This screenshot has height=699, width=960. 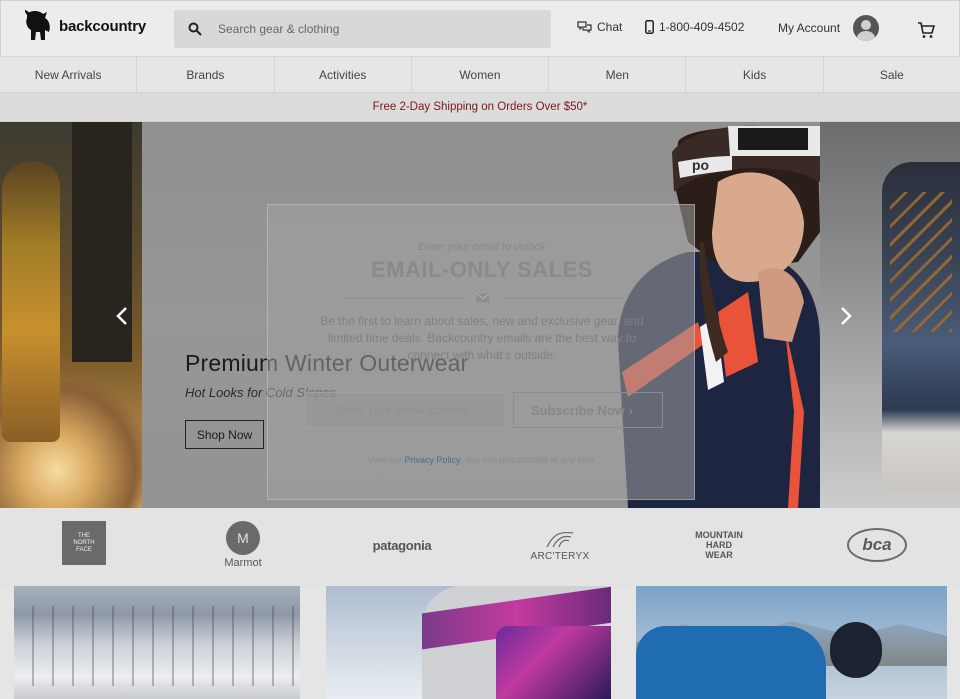 I want to click on envelope-icon, so click(x=483, y=298).